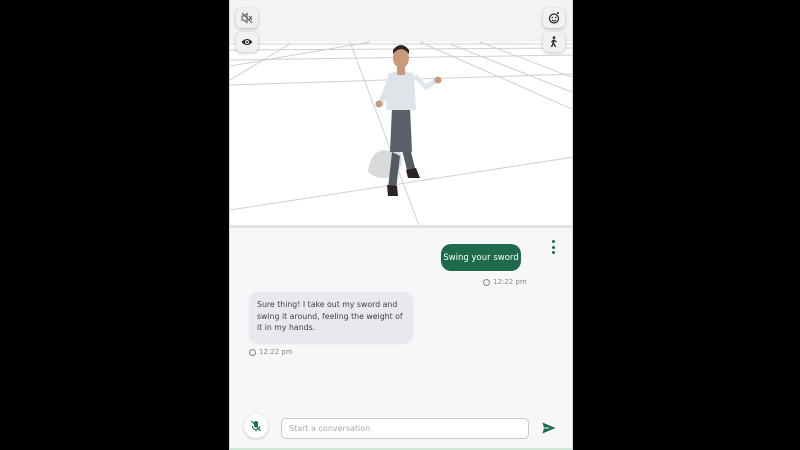 The image size is (800, 450). I want to click on user-message-timestamp: 12:22 pm, so click(505, 282).